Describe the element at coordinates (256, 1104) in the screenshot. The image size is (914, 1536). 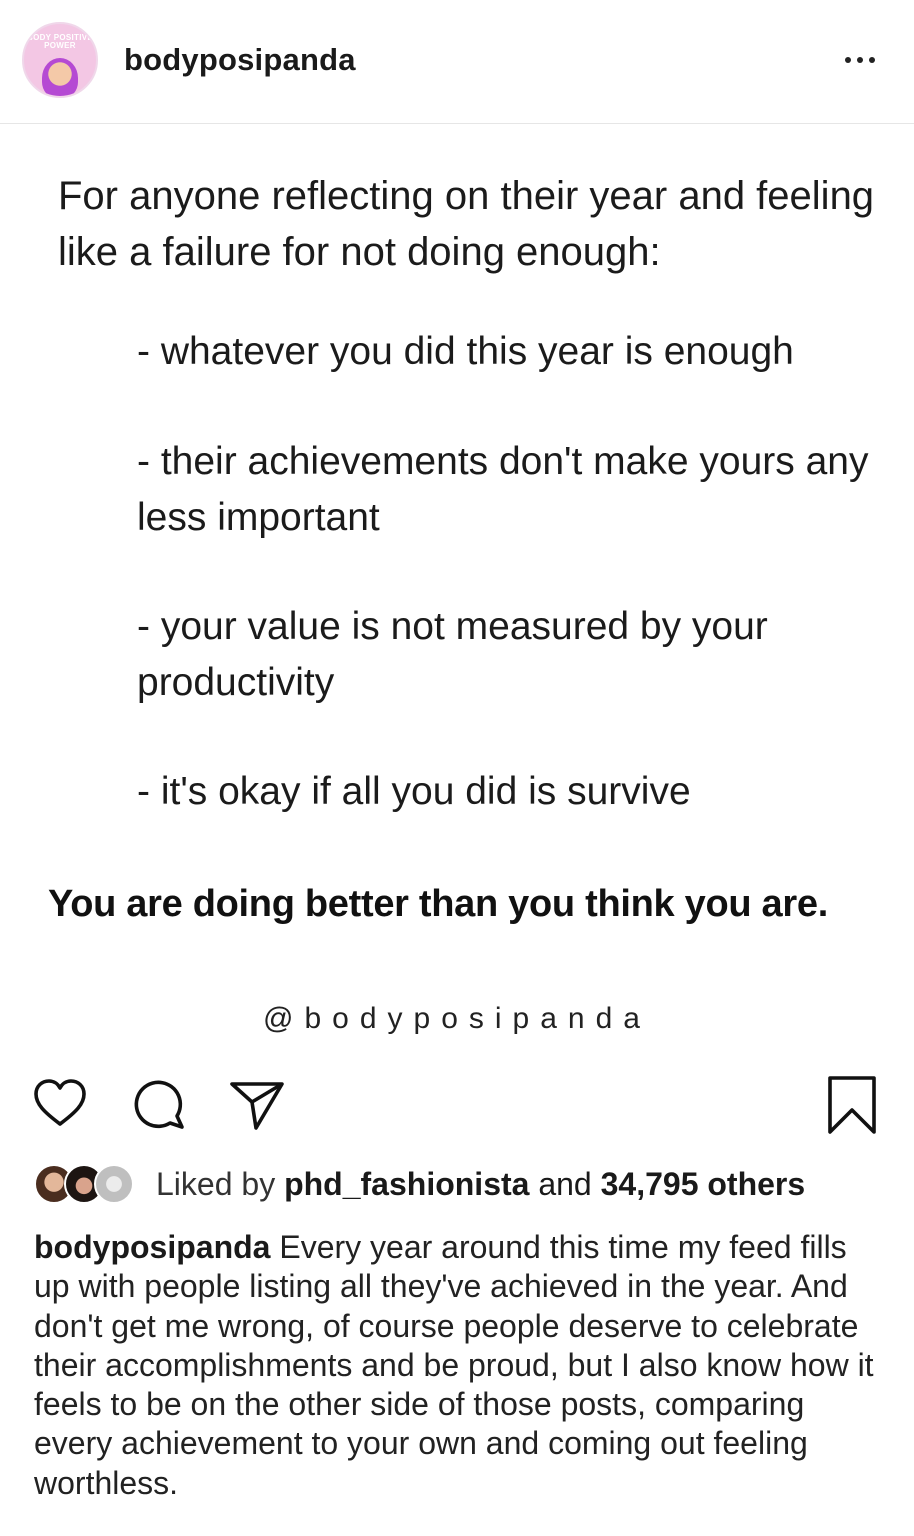
I see `share-icon` at that location.